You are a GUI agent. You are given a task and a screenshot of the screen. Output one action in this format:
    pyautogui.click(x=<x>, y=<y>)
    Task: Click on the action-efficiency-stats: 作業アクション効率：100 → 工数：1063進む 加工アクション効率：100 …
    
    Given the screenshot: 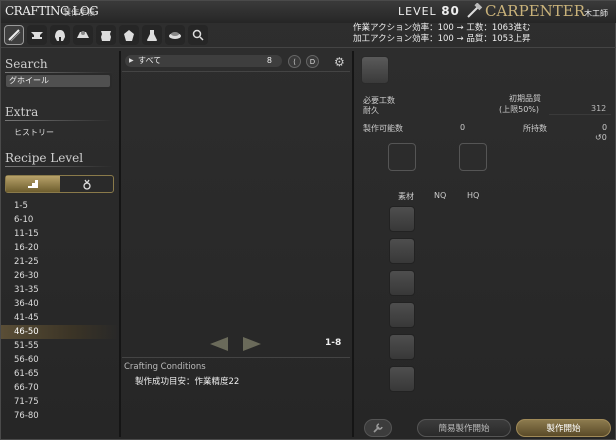 What is the action you would take?
    pyautogui.click(x=441, y=34)
    